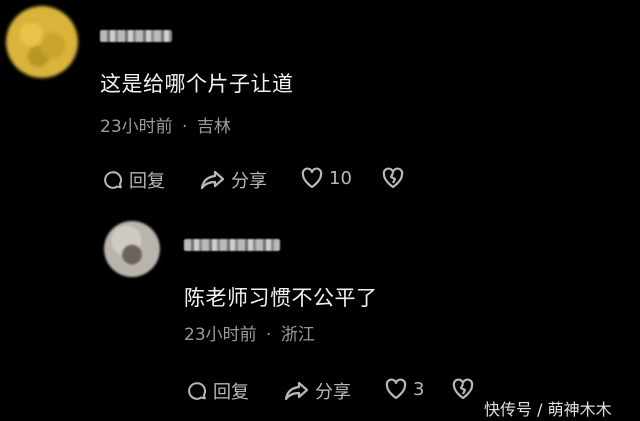 The image size is (640, 421). I want to click on source-watermark: 快传号 / 萌神木木, so click(548, 409).